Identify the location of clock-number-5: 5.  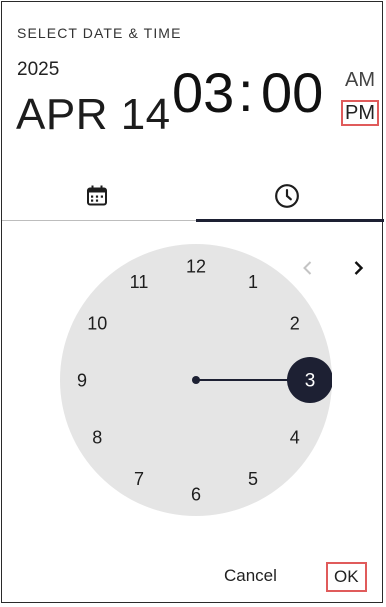
(253, 479).